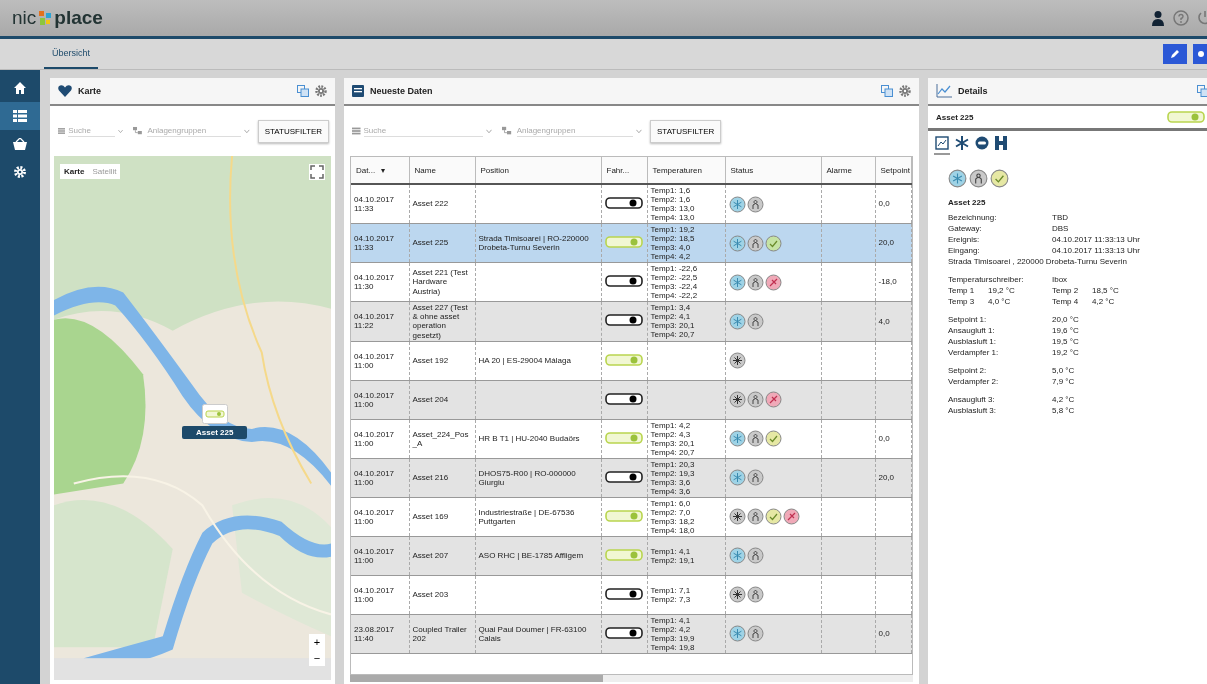 This screenshot has width=1207, height=684. What do you see at coordinates (893, 170) in the screenshot?
I see `column-header: Setpoint` at bounding box center [893, 170].